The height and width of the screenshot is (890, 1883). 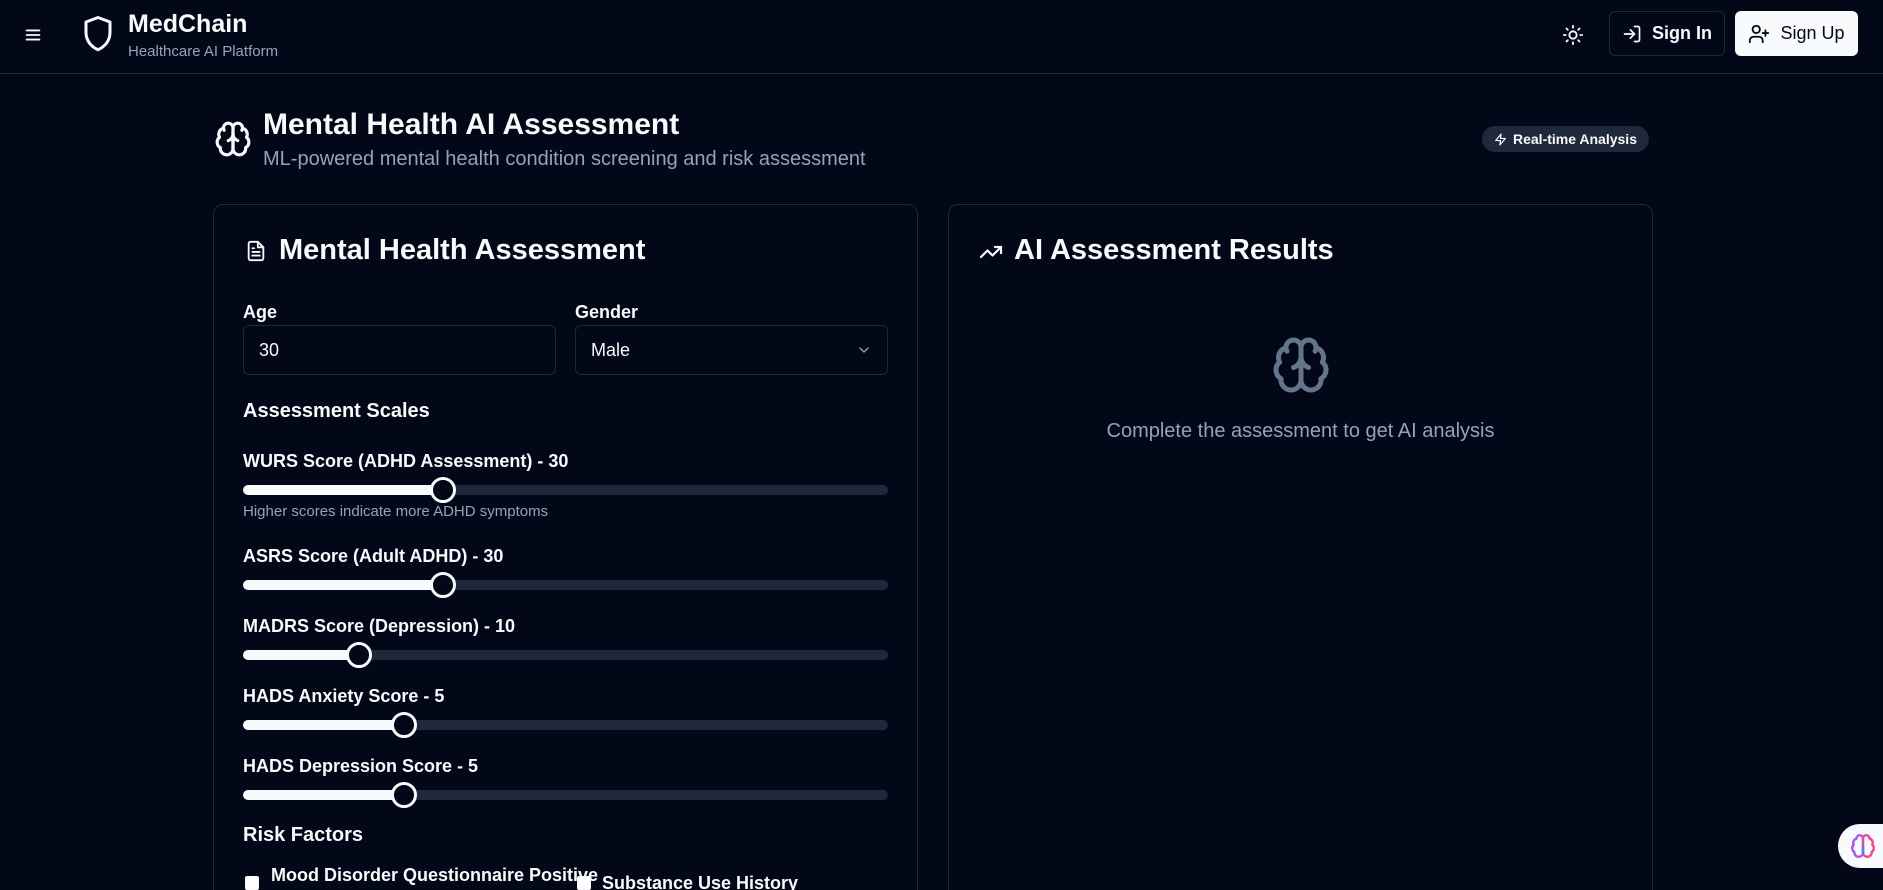 I want to click on risk-factors-heading: Risk Factors, so click(x=303, y=835).